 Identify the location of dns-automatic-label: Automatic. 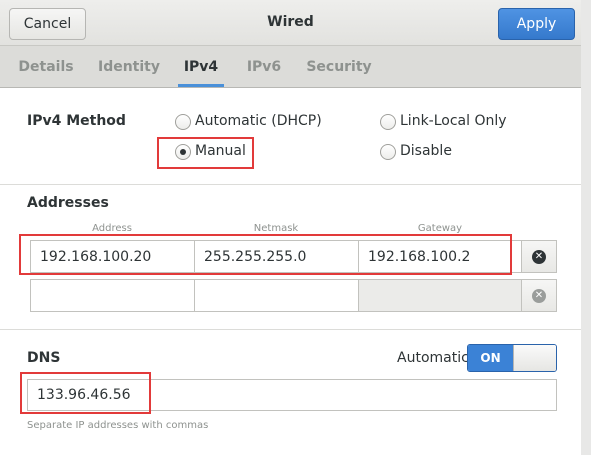
(433, 358).